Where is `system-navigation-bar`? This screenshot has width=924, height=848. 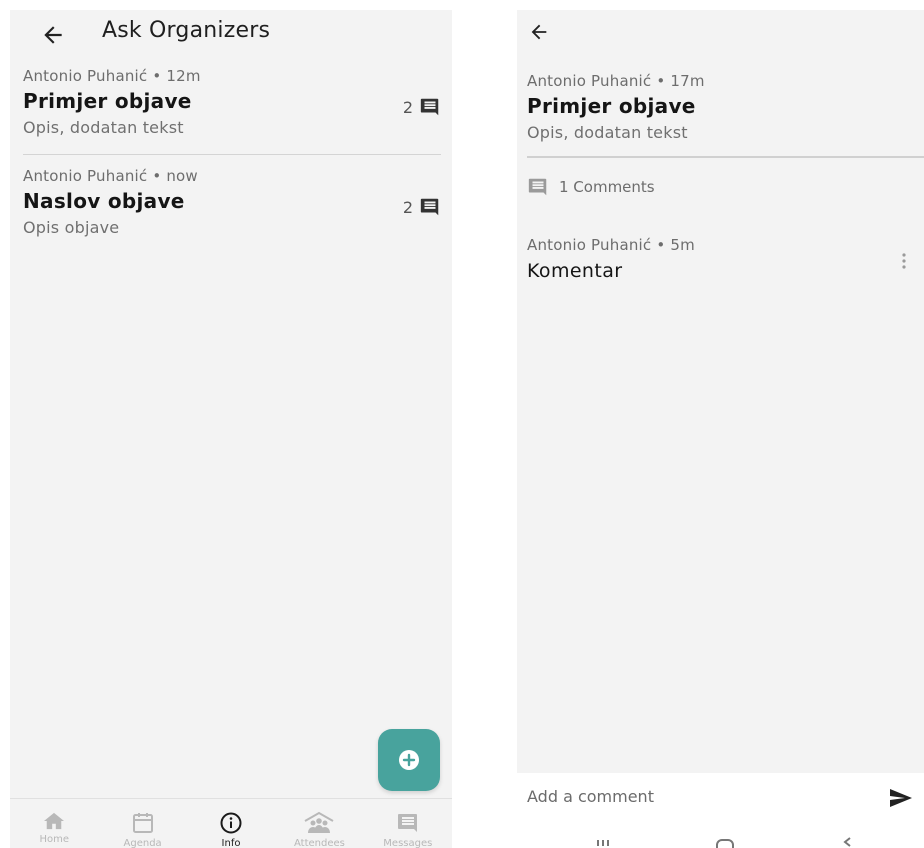 system-navigation-bar is located at coordinates (720, 839).